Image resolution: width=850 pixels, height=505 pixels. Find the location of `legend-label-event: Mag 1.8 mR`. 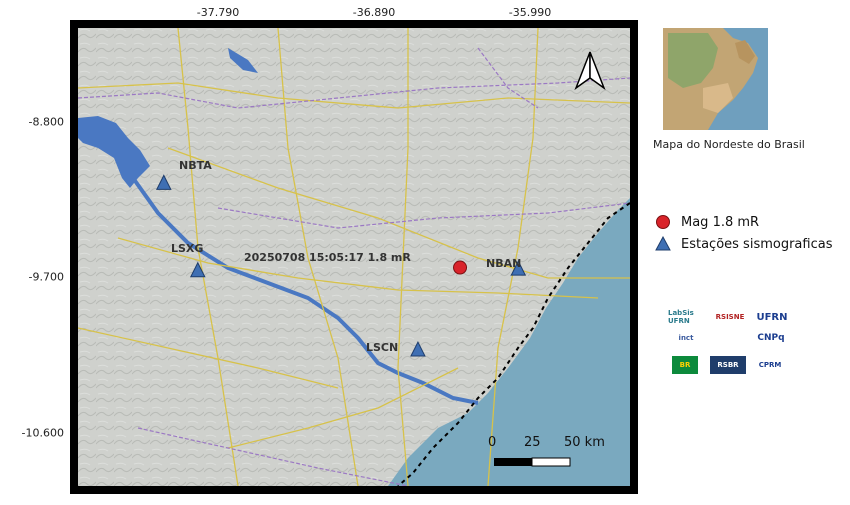

legend-label-event: Mag 1.8 mR is located at coordinates (720, 222).